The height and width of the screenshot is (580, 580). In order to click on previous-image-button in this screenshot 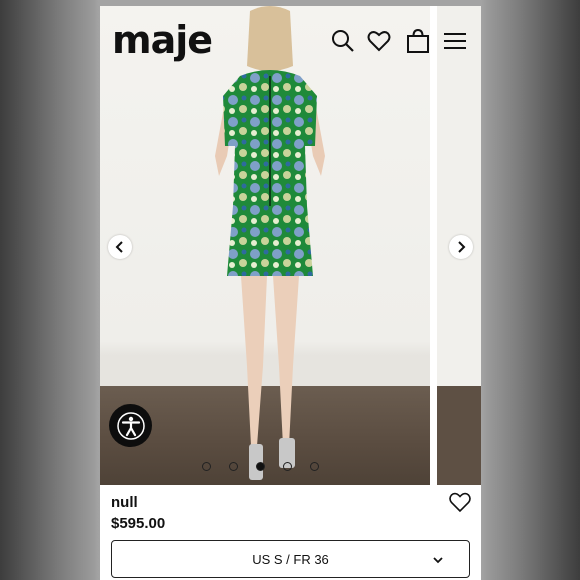, I will do `click(120, 247)`.